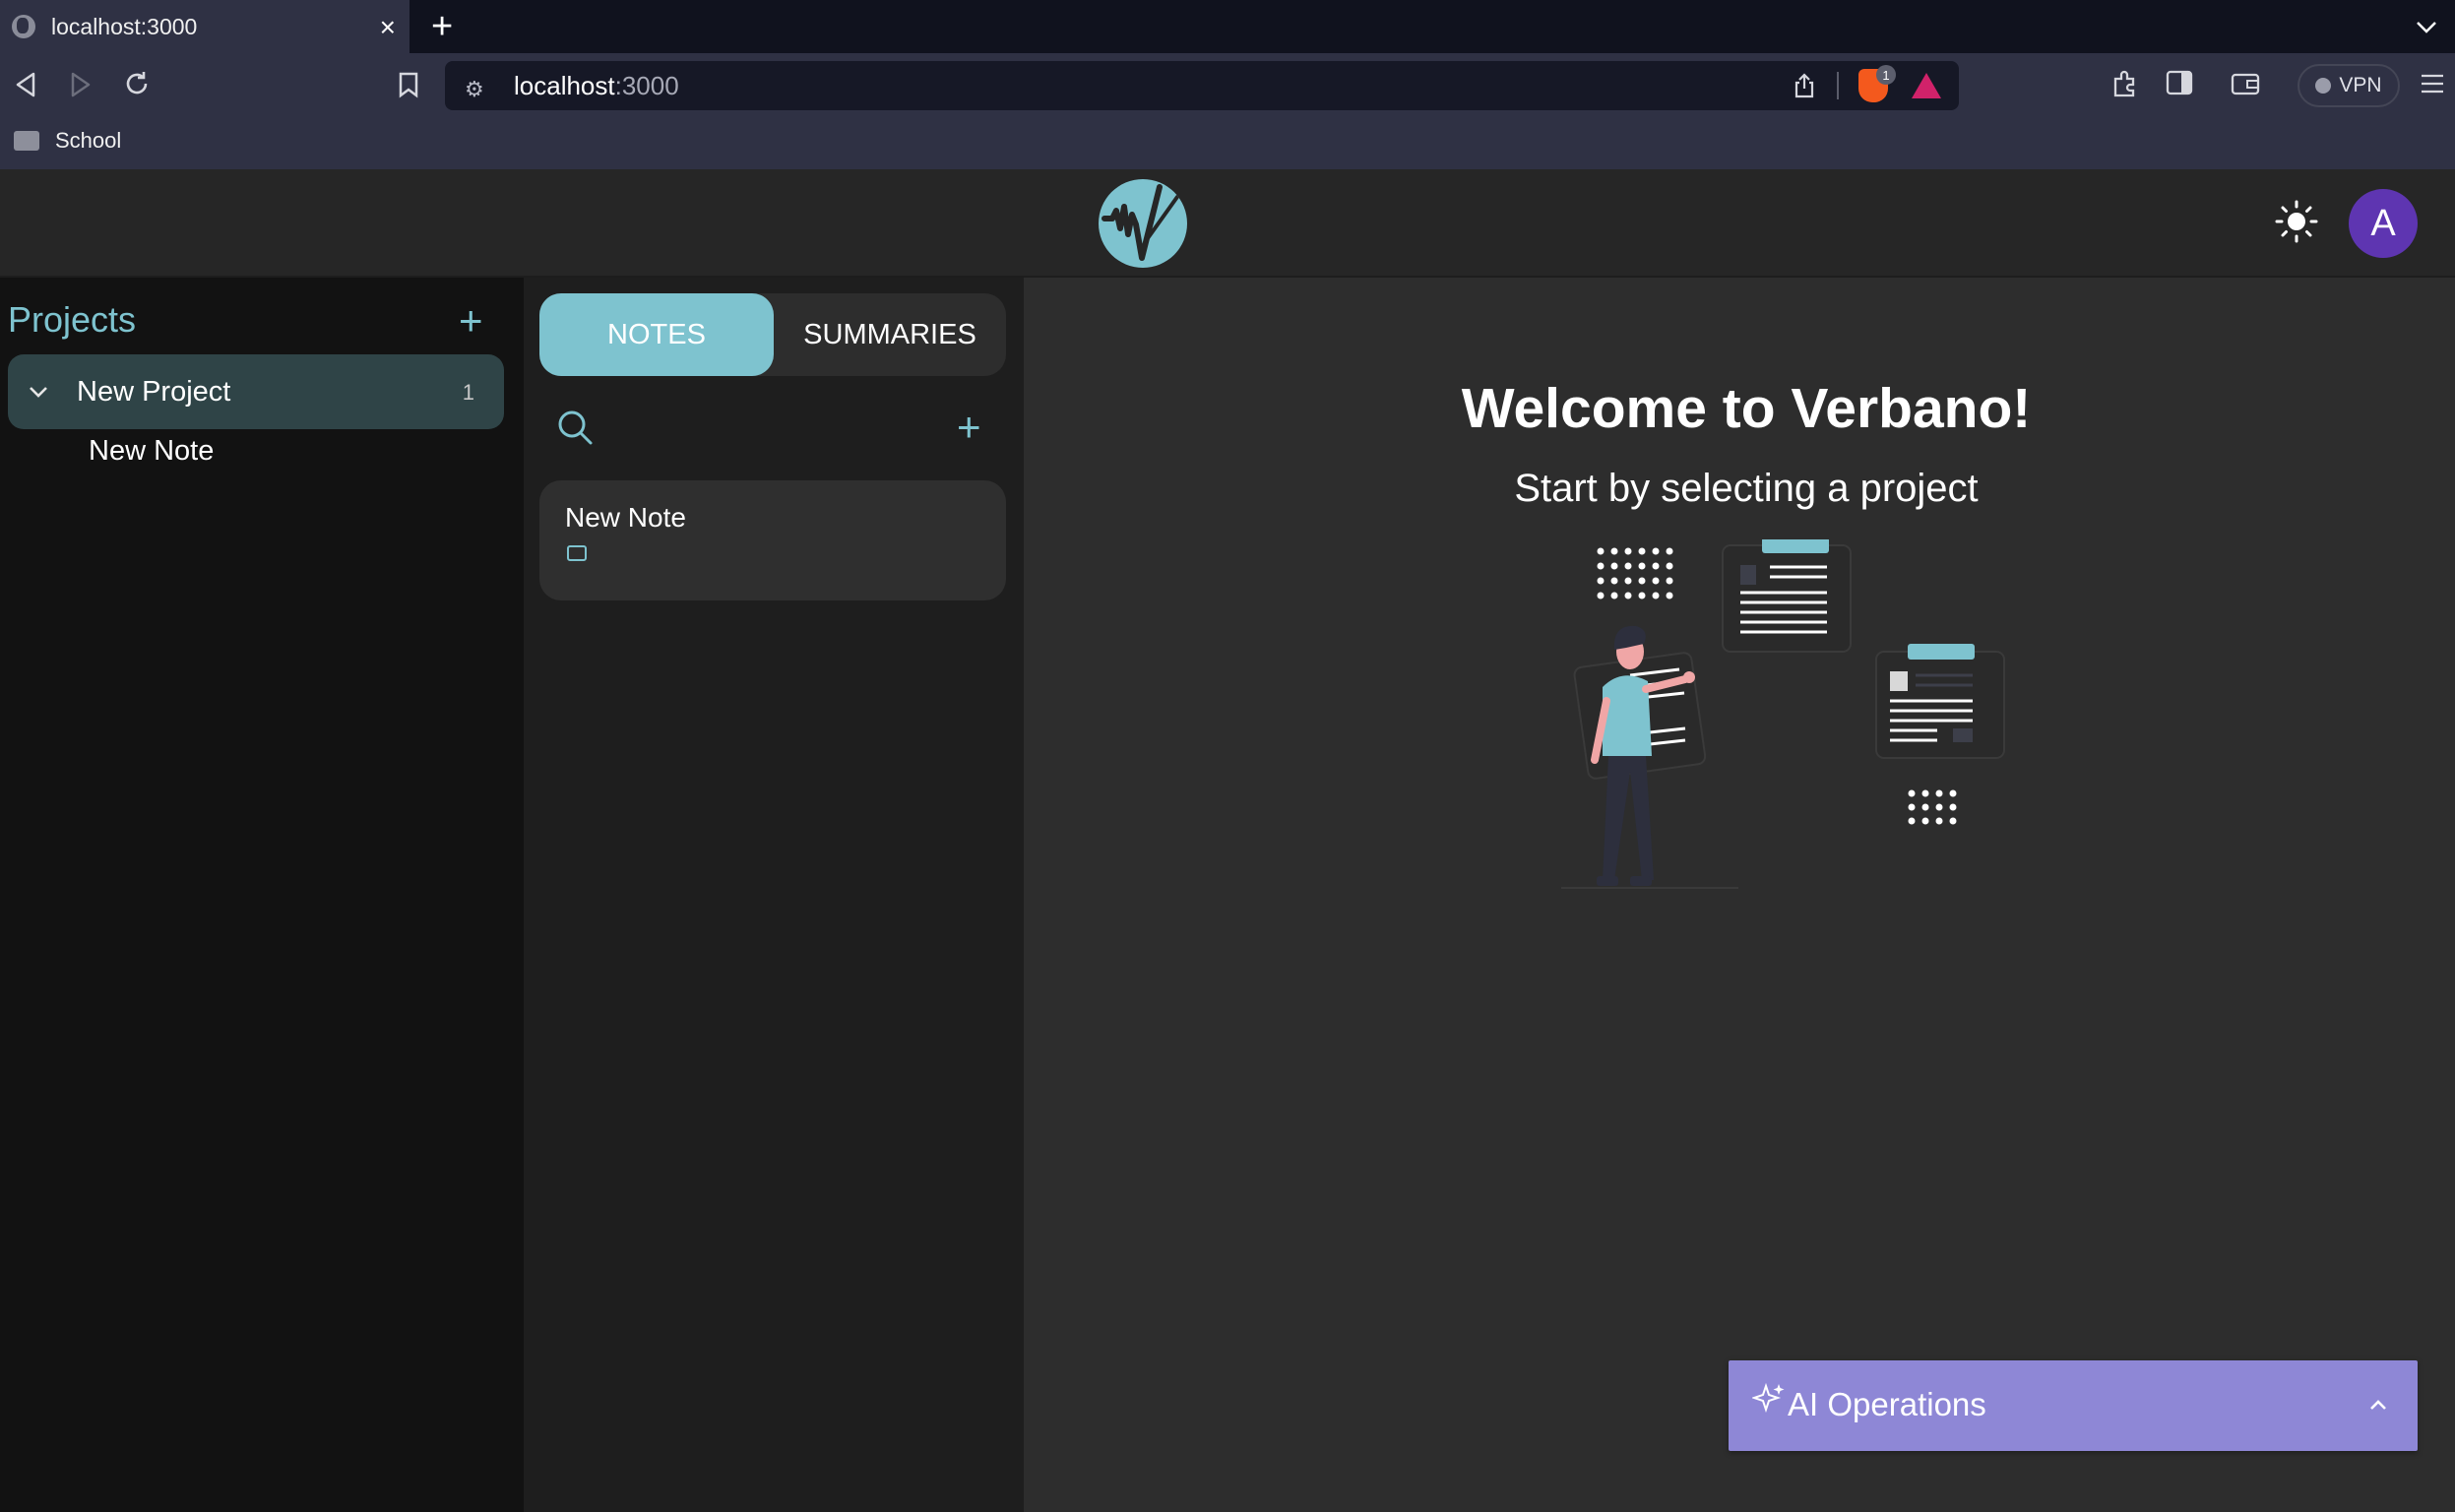 This screenshot has width=2455, height=1512. What do you see at coordinates (772, 540) in the screenshot?
I see `note-card: New Note` at bounding box center [772, 540].